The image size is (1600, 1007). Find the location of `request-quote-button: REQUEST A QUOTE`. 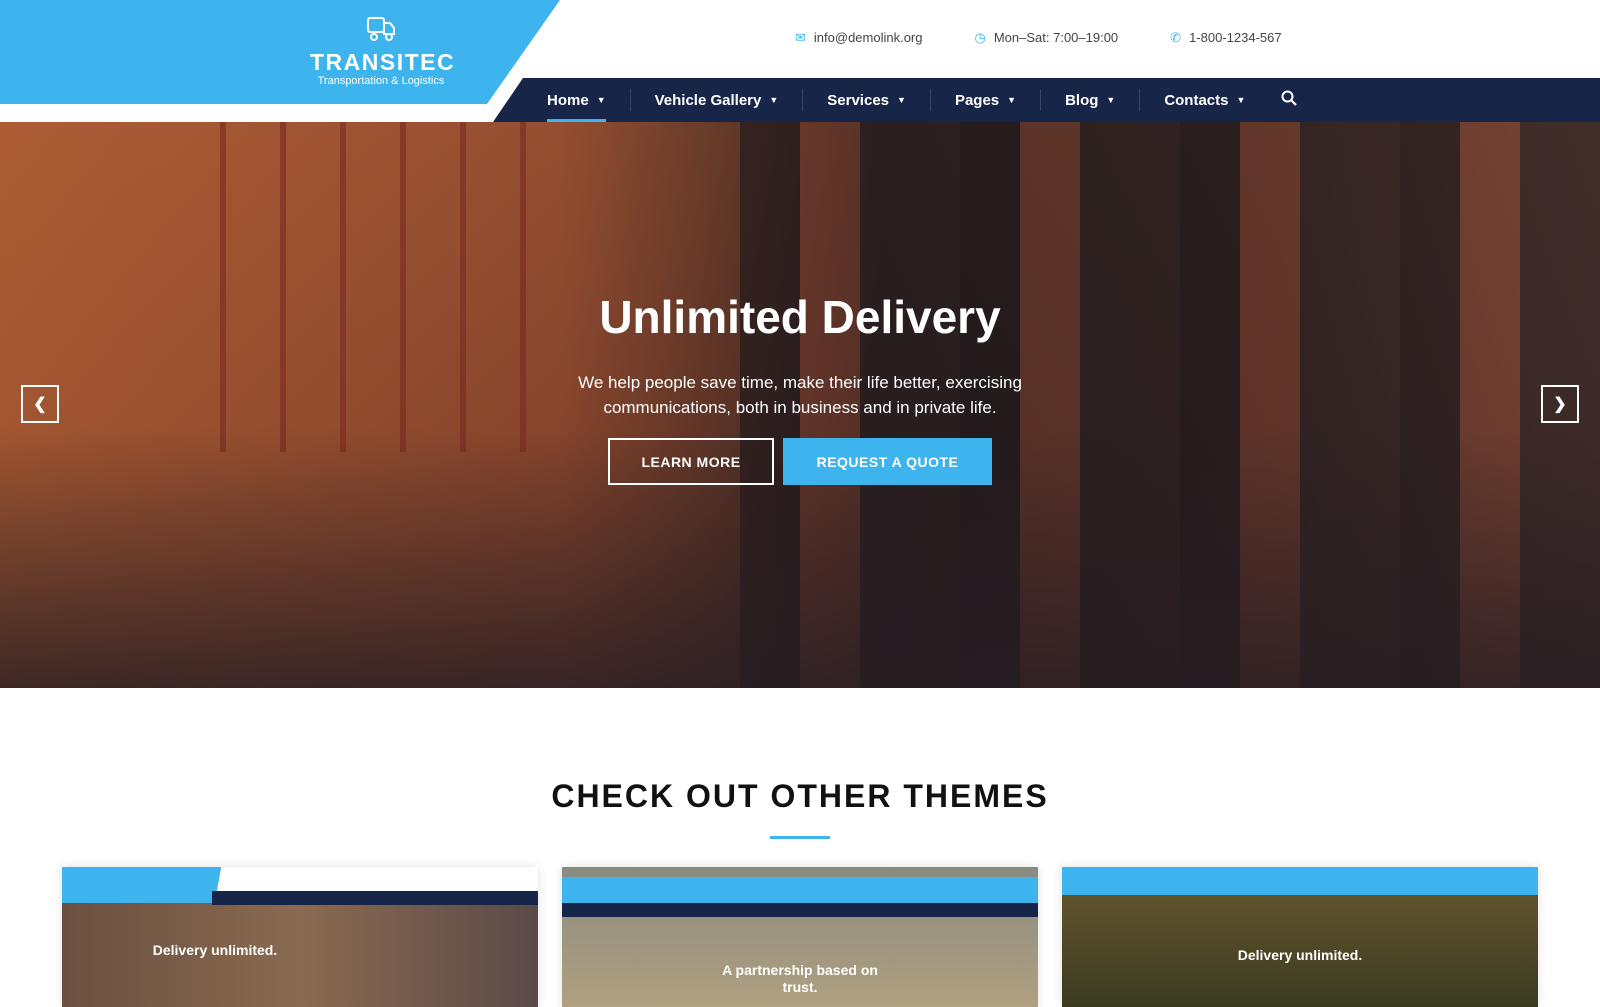

request-quote-button: REQUEST A QUOTE is located at coordinates (887, 461).